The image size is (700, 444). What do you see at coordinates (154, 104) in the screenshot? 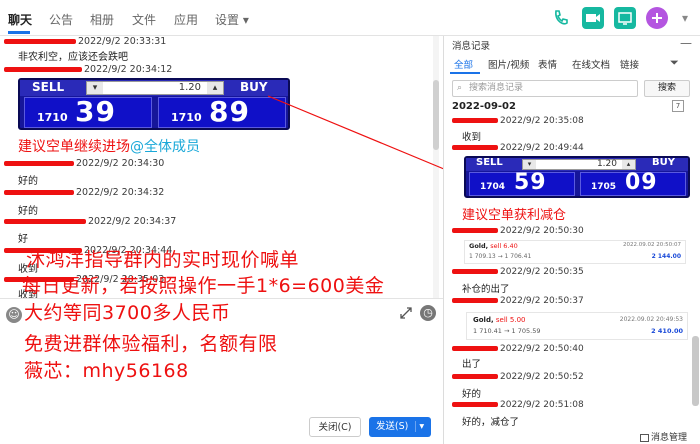
I see `trade-price-widget: SELL ▾ 1.20 ▴ BUY 1710 39 1710 89` at bounding box center [154, 104].